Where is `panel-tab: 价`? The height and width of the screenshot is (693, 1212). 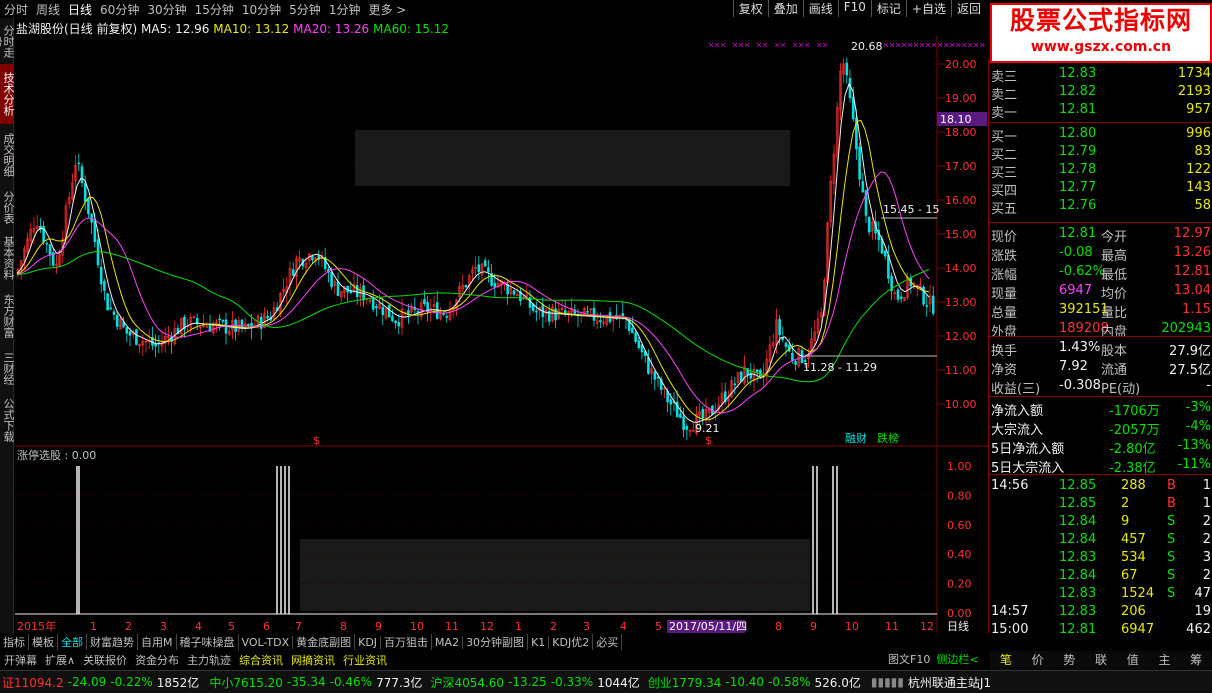 panel-tab: 价 is located at coordinates (1038, 660).